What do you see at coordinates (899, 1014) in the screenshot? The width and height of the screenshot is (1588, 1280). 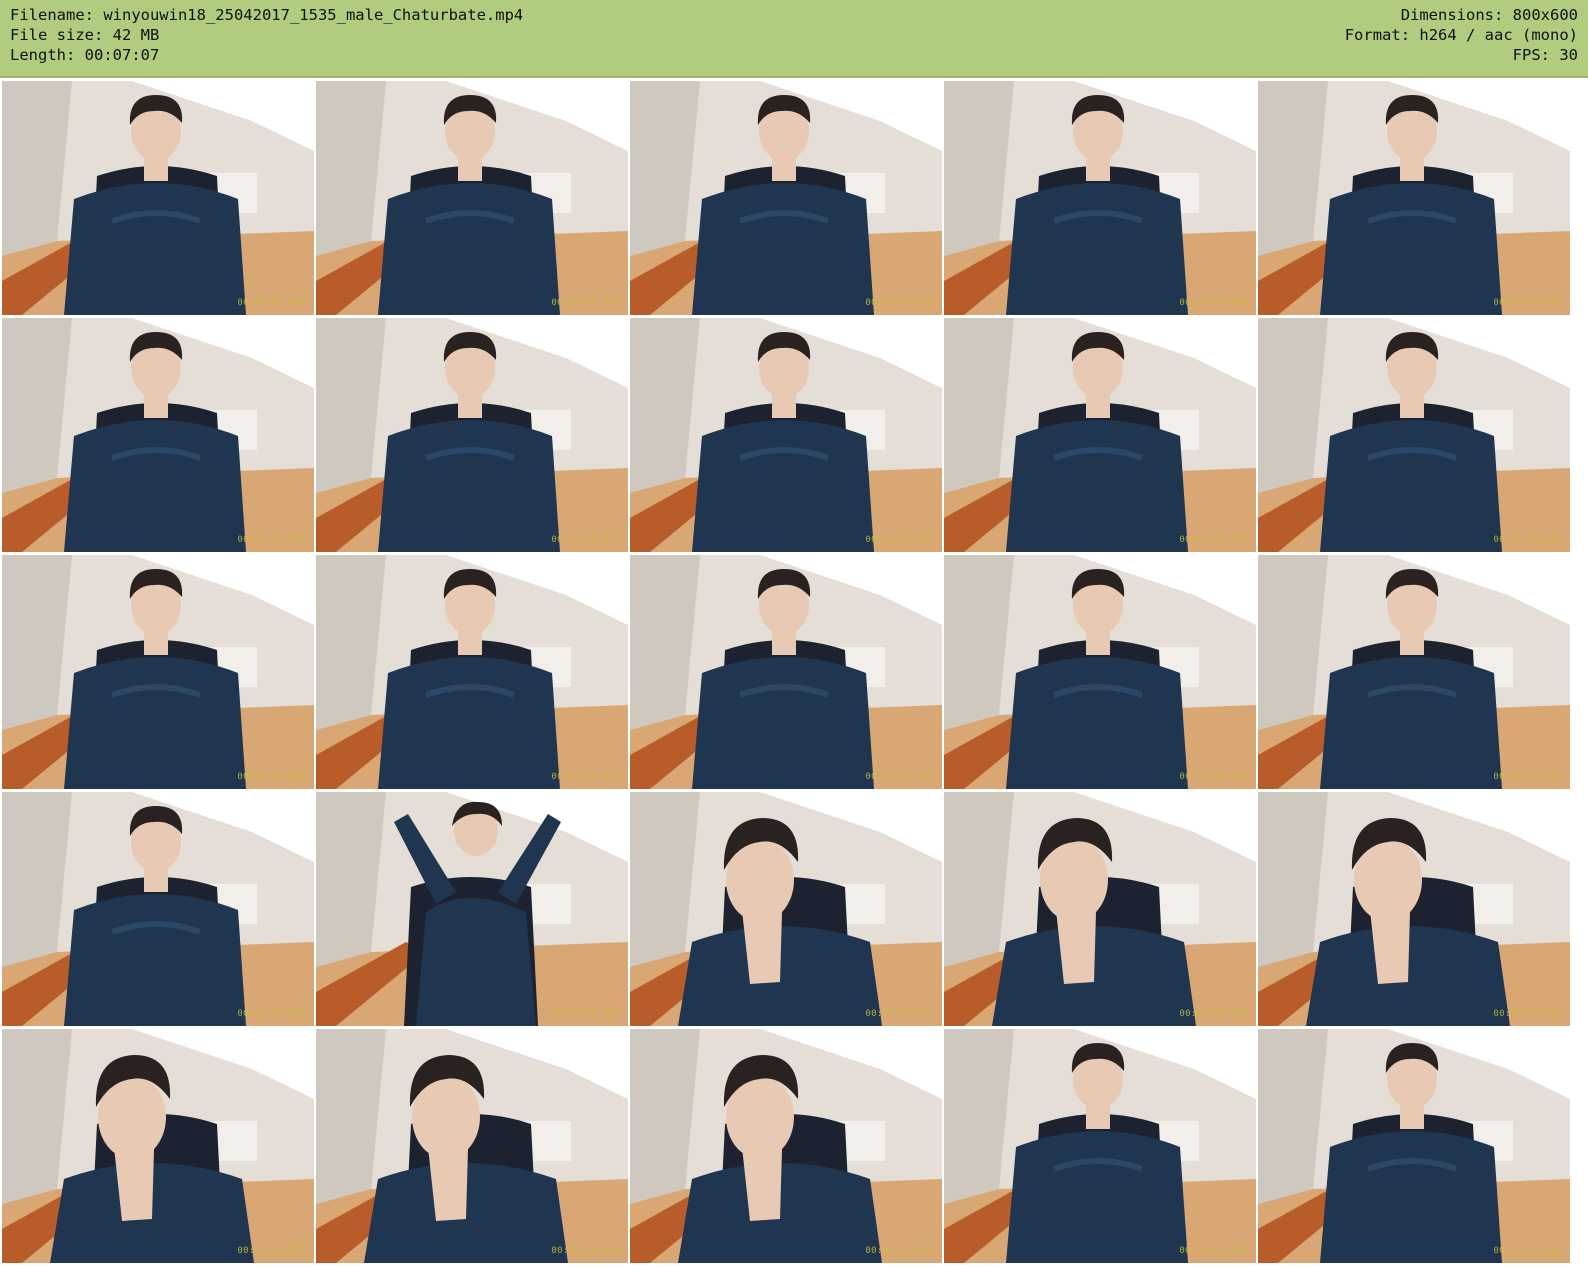 I see `thumbnail-timestamp: 00:05:02.817` at bounding box center [899, 1014].